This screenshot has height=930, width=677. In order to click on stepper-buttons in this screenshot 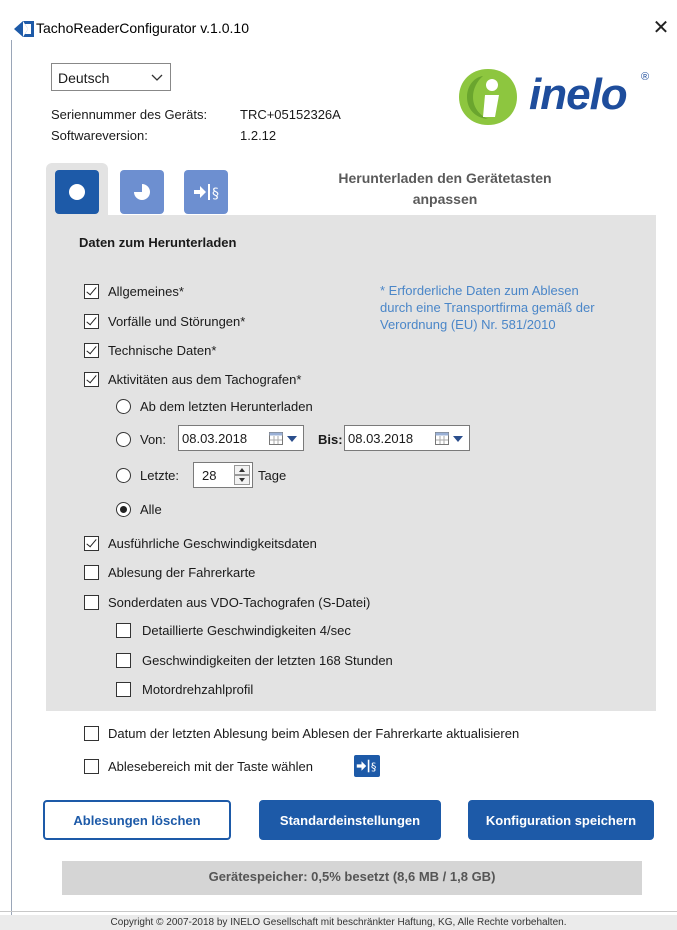, I will do `click(242, 475)`.